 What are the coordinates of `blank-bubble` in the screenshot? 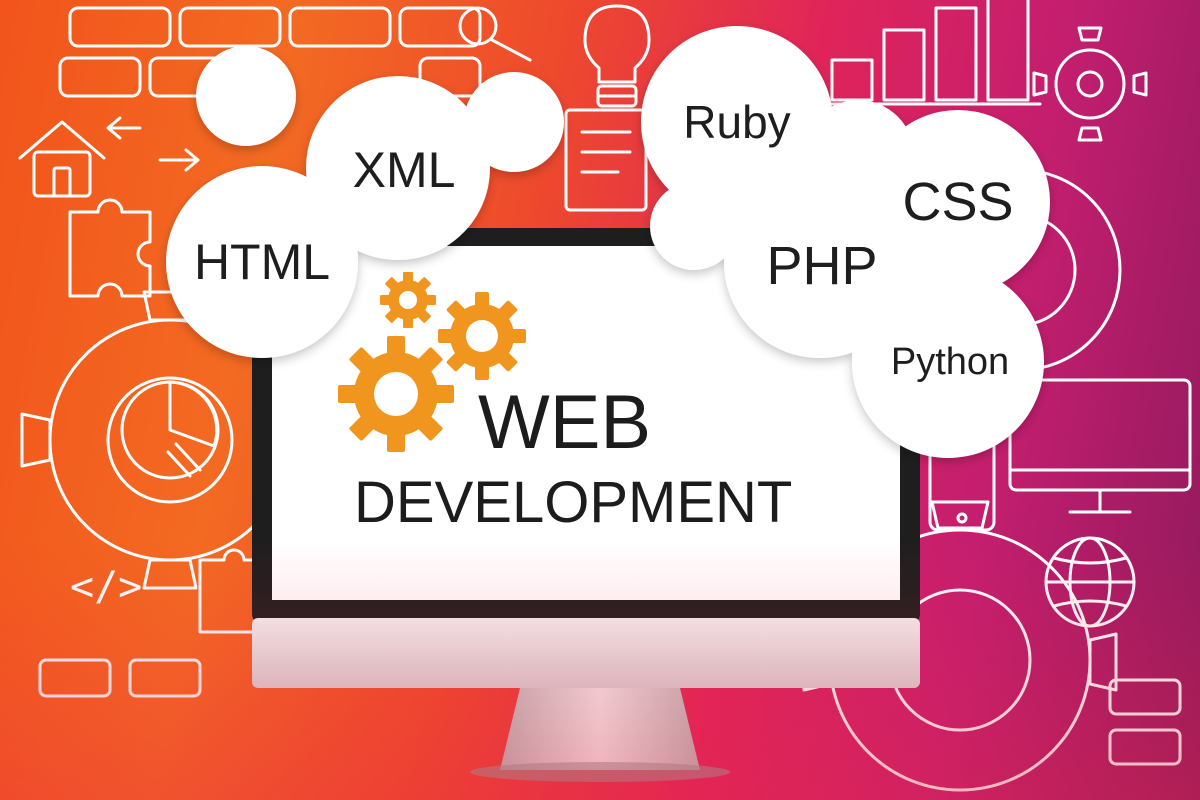 It's located at (246, 96).